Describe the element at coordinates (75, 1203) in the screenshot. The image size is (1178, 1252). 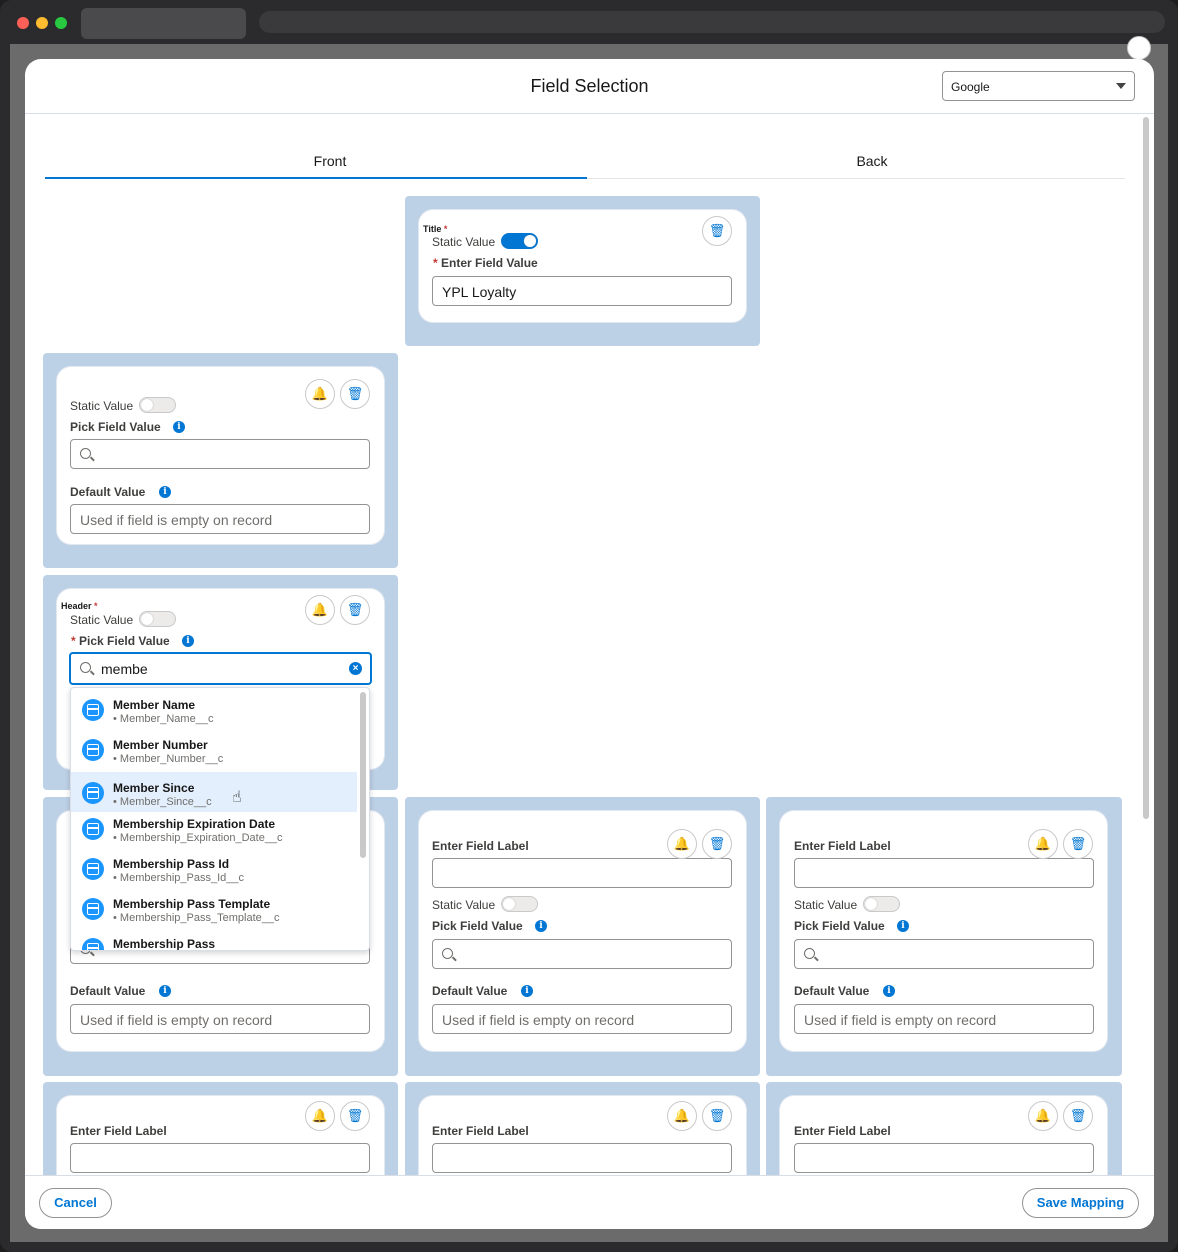
I see `cancel-button: Cancel` at that location.